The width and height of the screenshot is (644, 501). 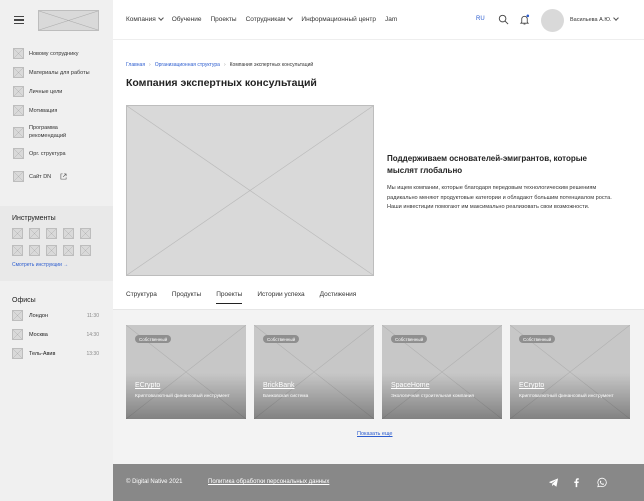 I want to click on tab-structure: Структура, so click(x=141, y=297).